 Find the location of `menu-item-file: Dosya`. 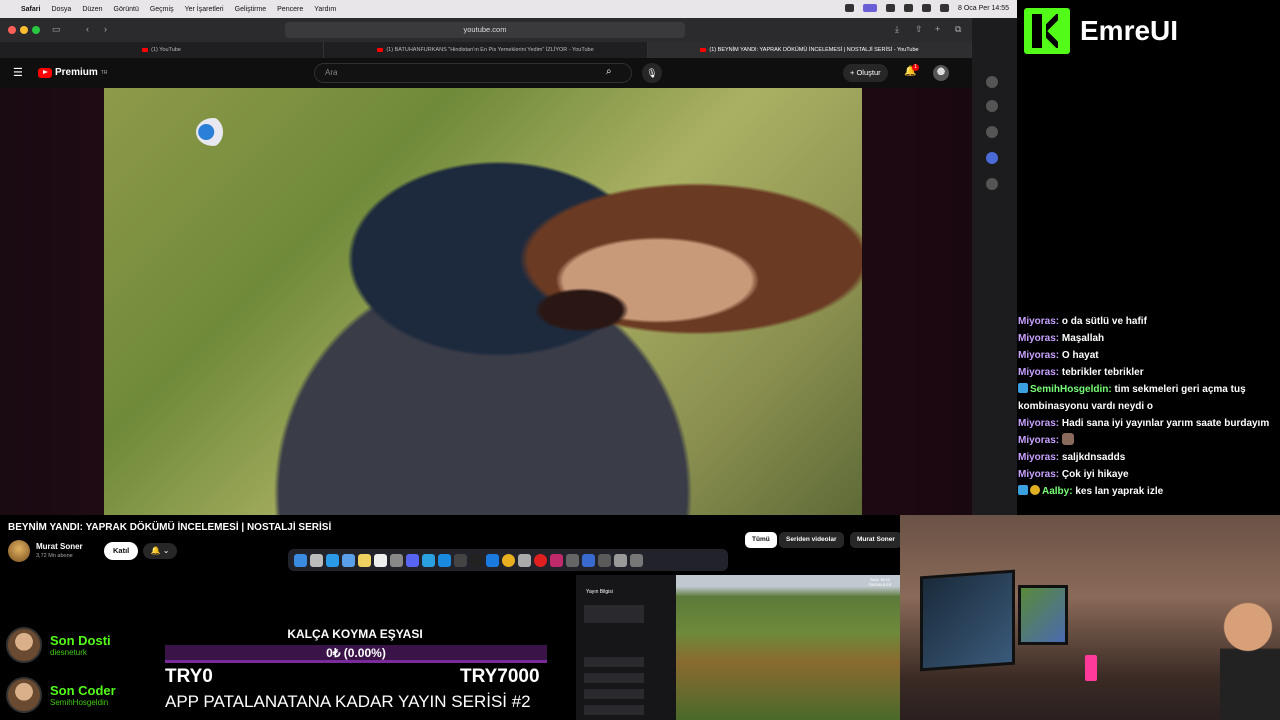

menu-item-file: Dosya is located at coordinates (61, 9).